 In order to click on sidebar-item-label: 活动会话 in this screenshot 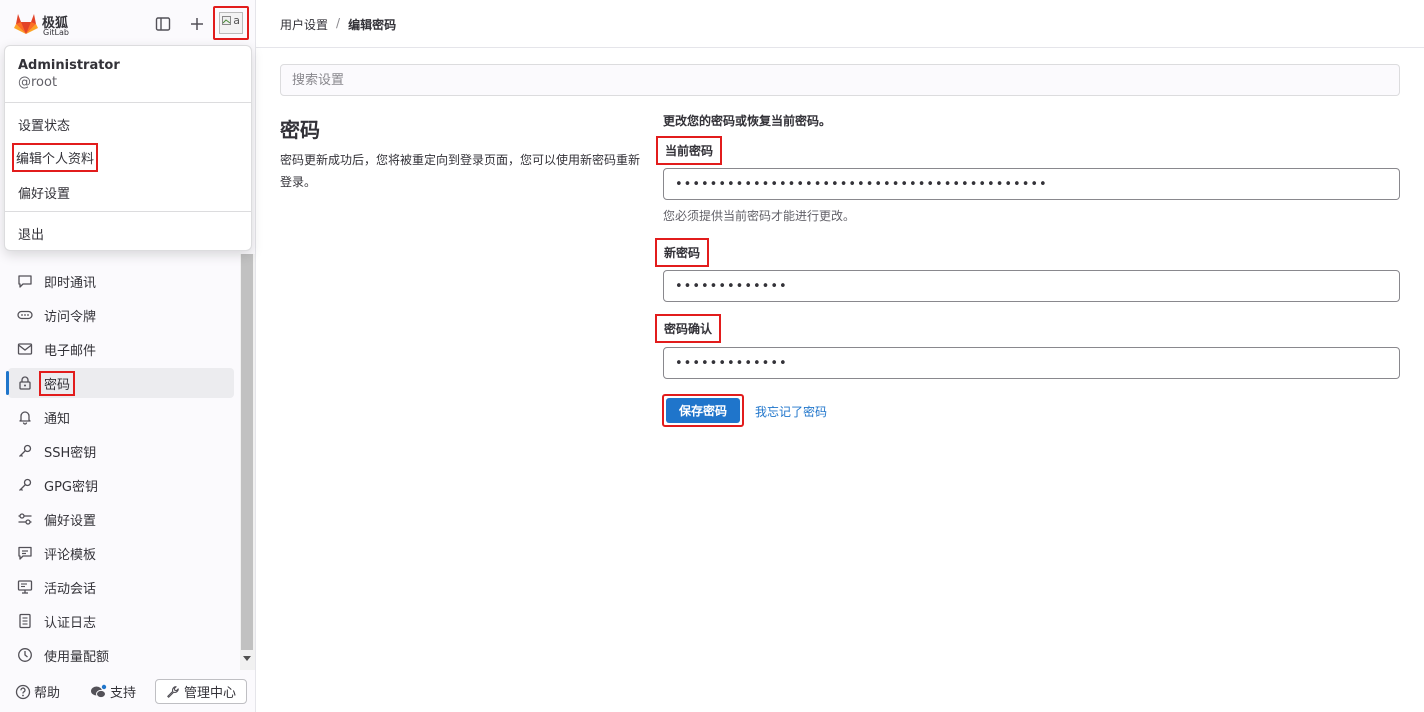, I will do `click(70, 589)`.